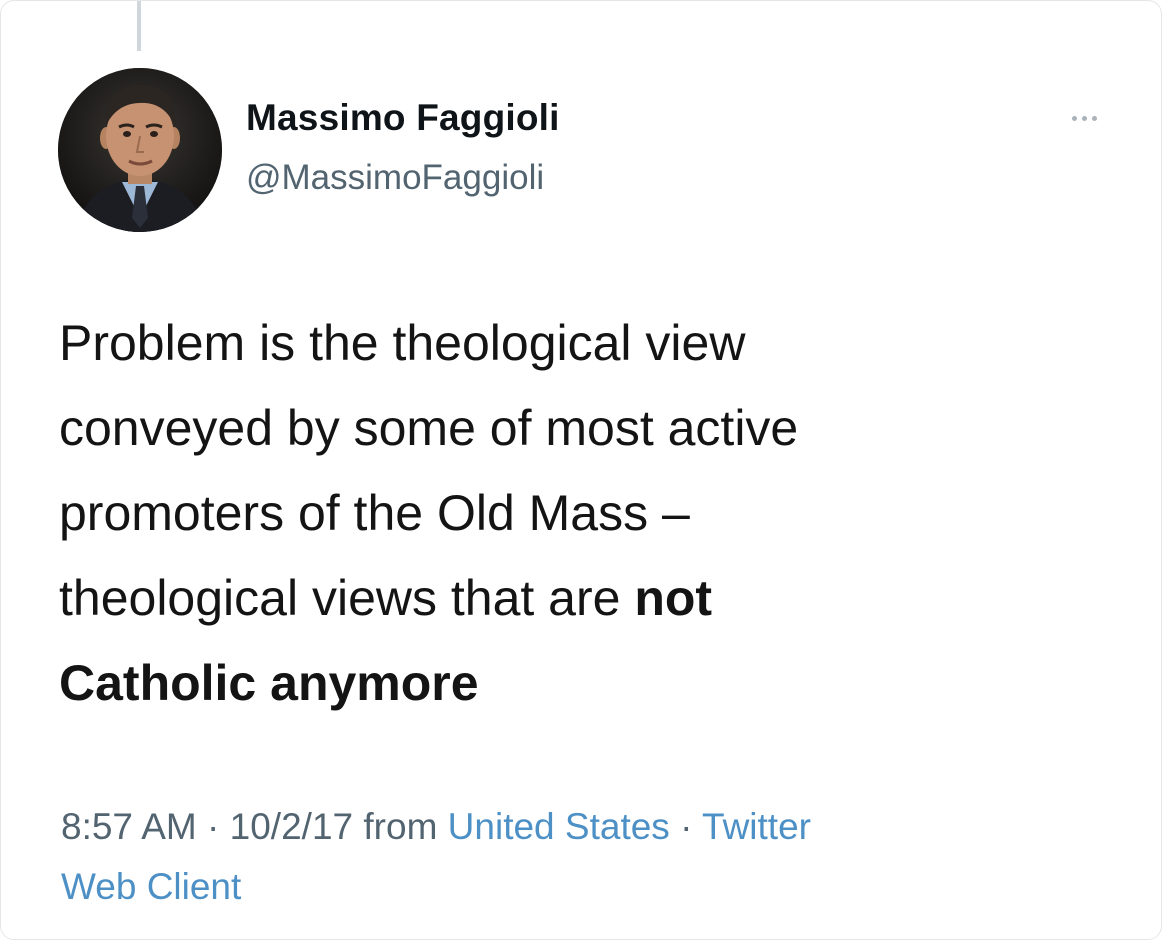 This screenshot has width=1162, height=940. Describe the element at coordinates (347, 598) in the screenshot. I see `tweet-text-segment: theological views that are` at that location.